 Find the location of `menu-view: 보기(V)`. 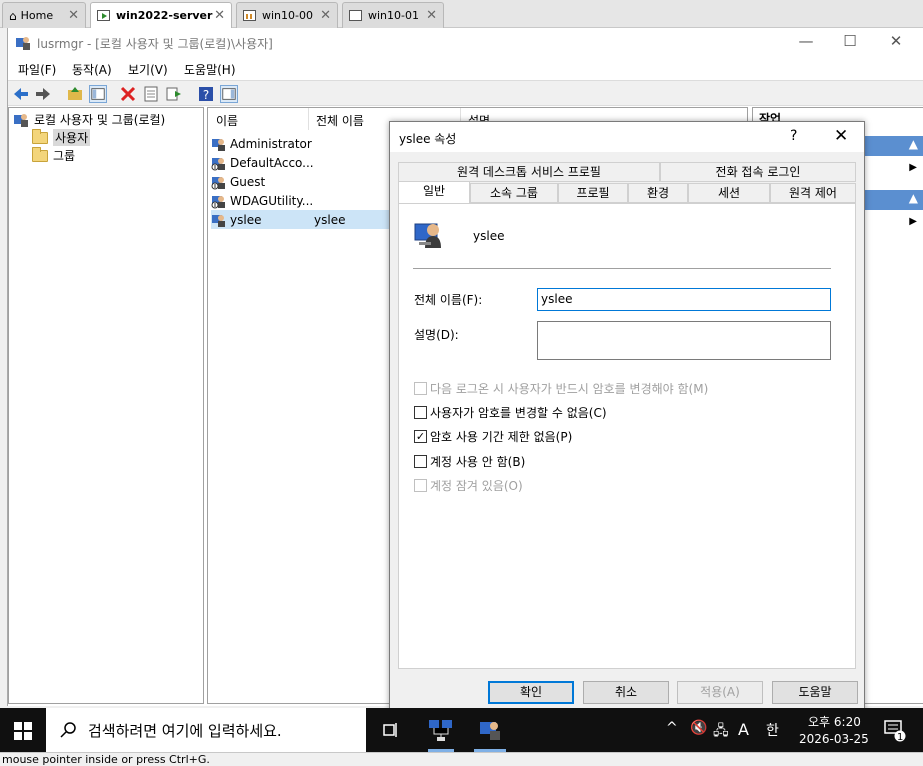

menu-view: 보기(V) is located at coordinates (148, 69).